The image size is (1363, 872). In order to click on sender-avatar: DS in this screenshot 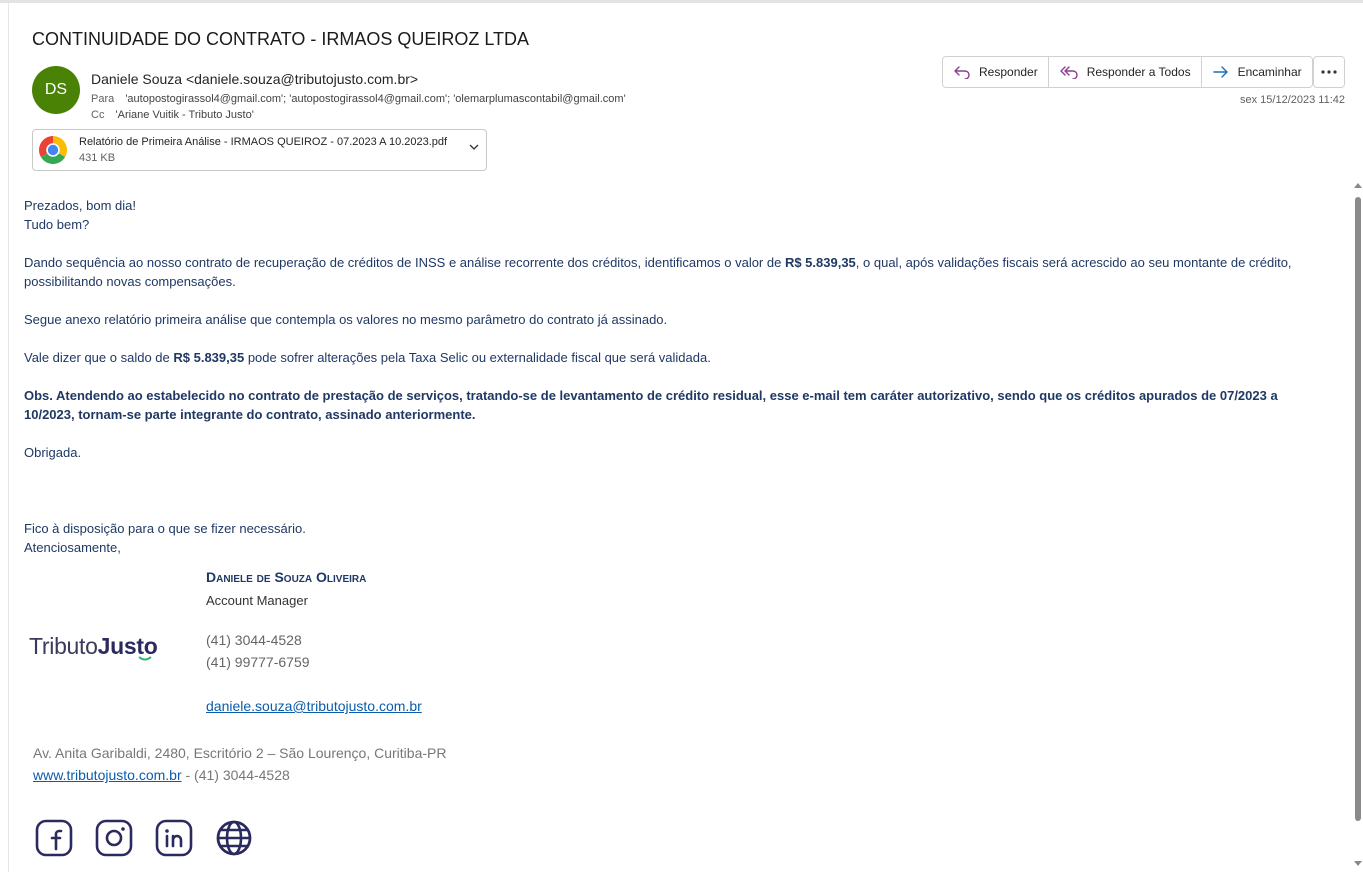, I will do `click(56, 90)`.